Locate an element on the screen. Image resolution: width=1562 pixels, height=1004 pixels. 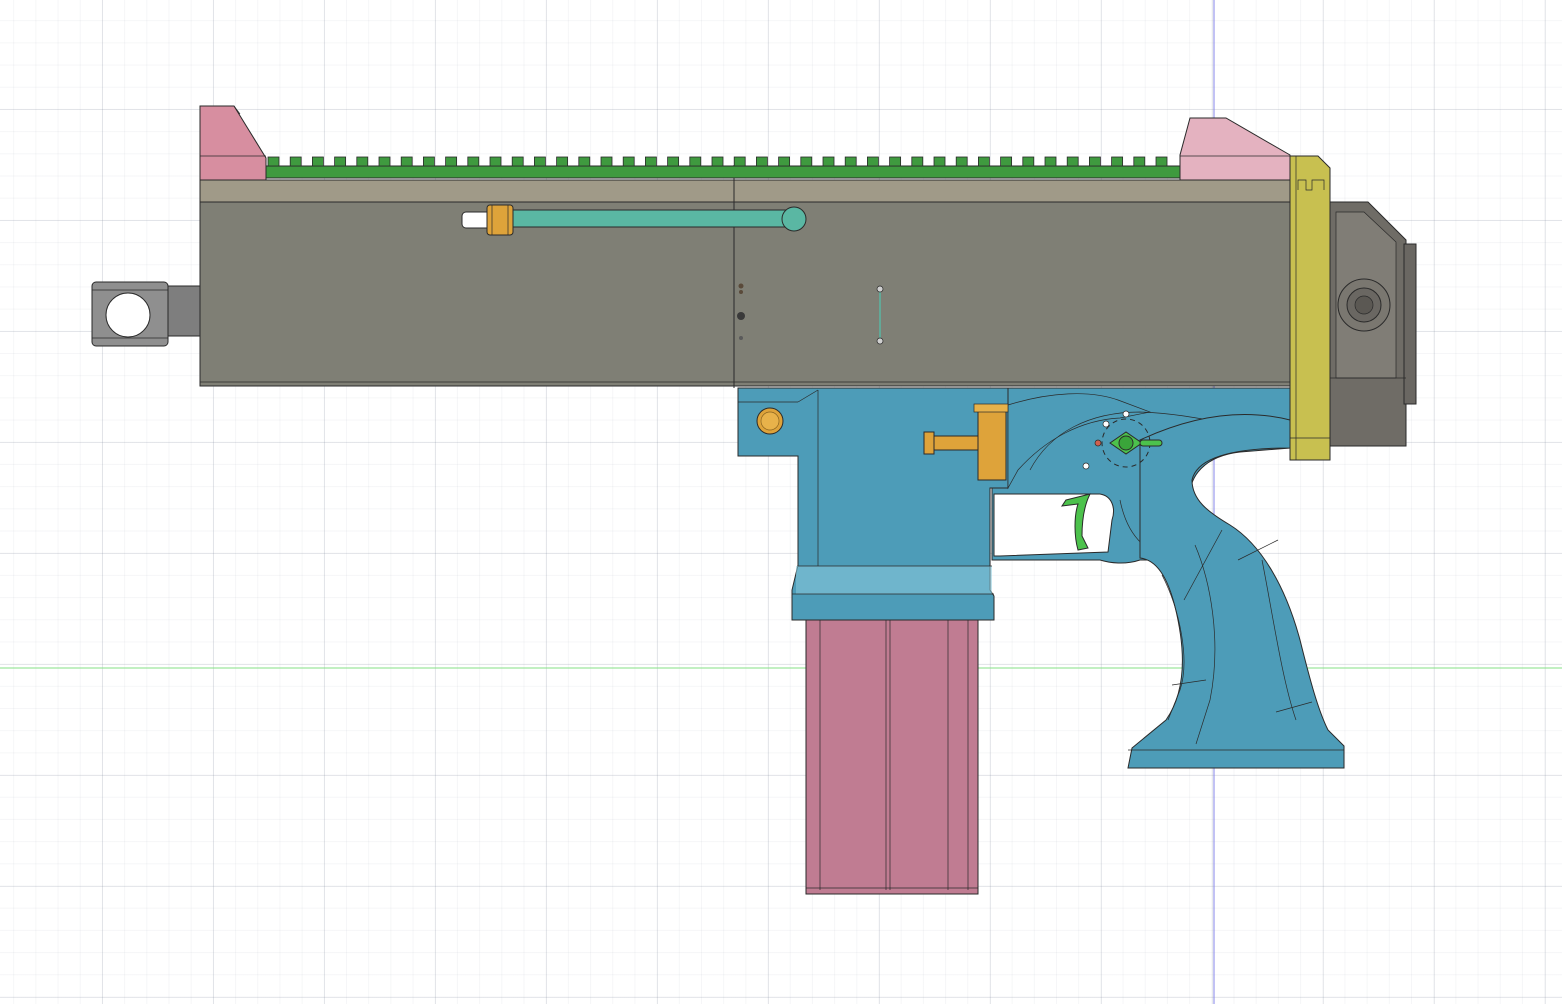
pistol-grip is located at coordinates (1236, 591).